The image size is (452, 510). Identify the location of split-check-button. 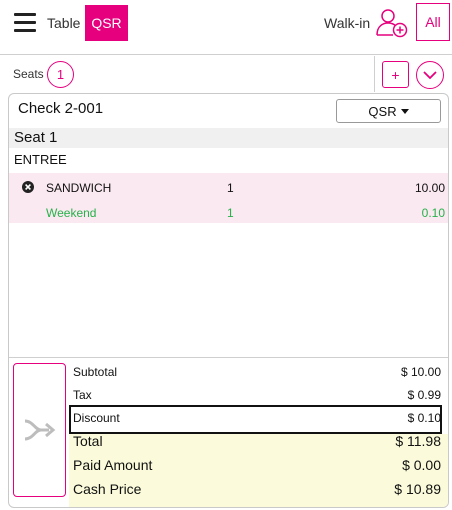
(39, 430).